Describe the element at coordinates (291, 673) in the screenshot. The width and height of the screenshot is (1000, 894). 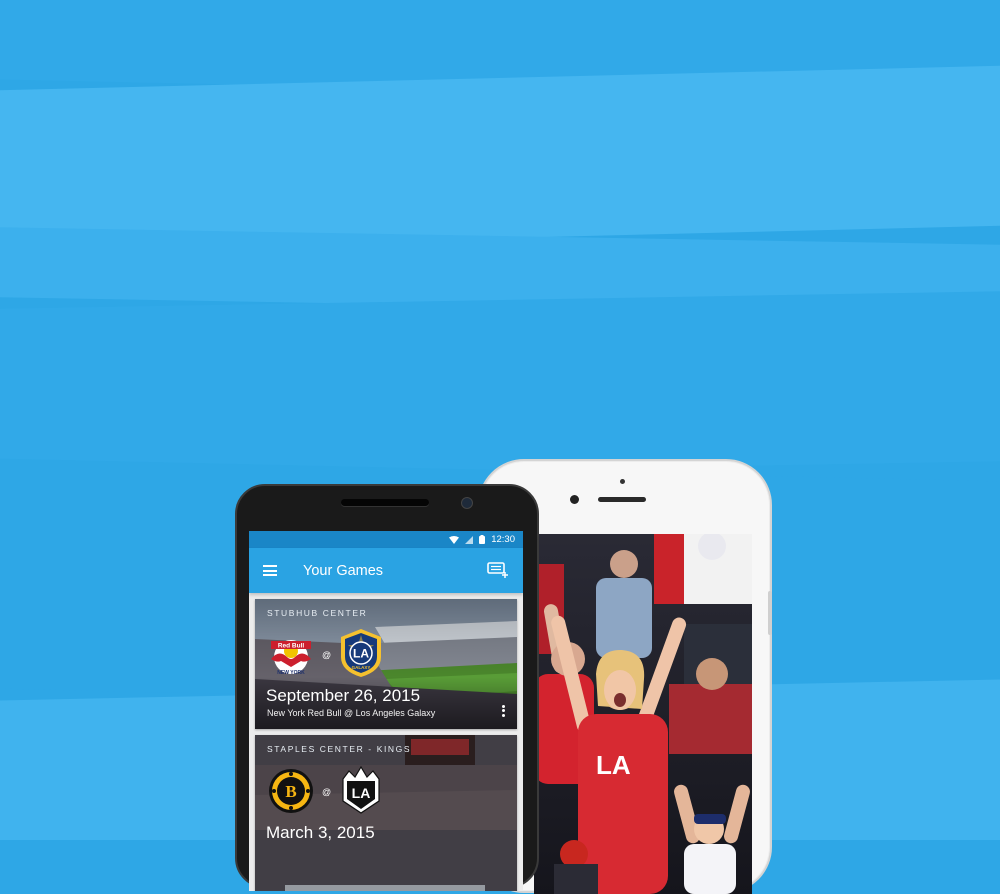
I see `svg-text: NEW YORK` at that location.